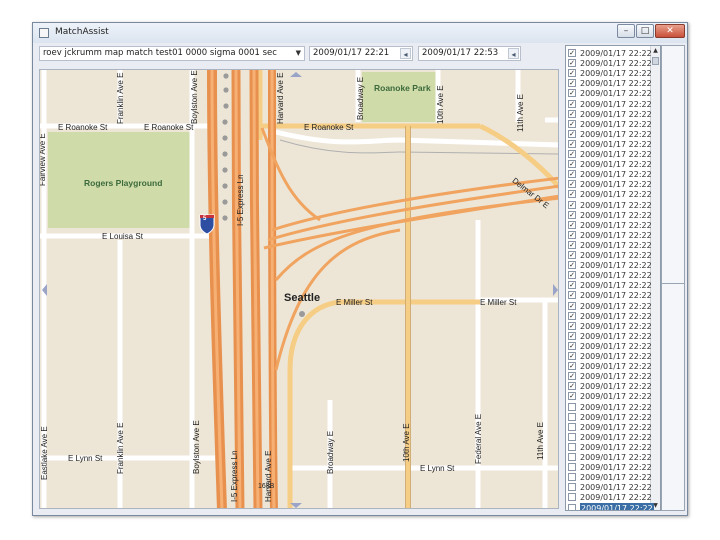  What do you see at coordinates (82, 32) in the screenshot?
I see `window-title: MatchAssist` at bounding box center [82, 32].